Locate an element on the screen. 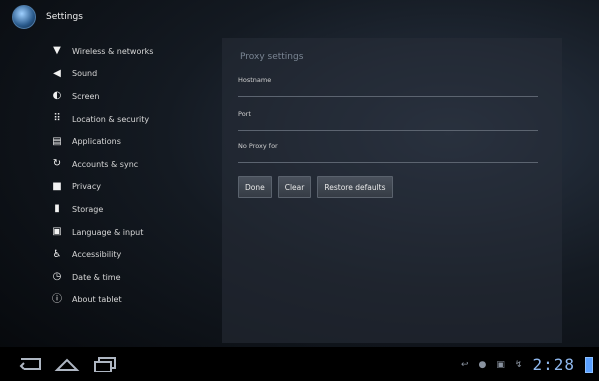 The width and height of the screenshot is (599, 381). wifi-icon: ▼ is located at coordinates (57, 51).